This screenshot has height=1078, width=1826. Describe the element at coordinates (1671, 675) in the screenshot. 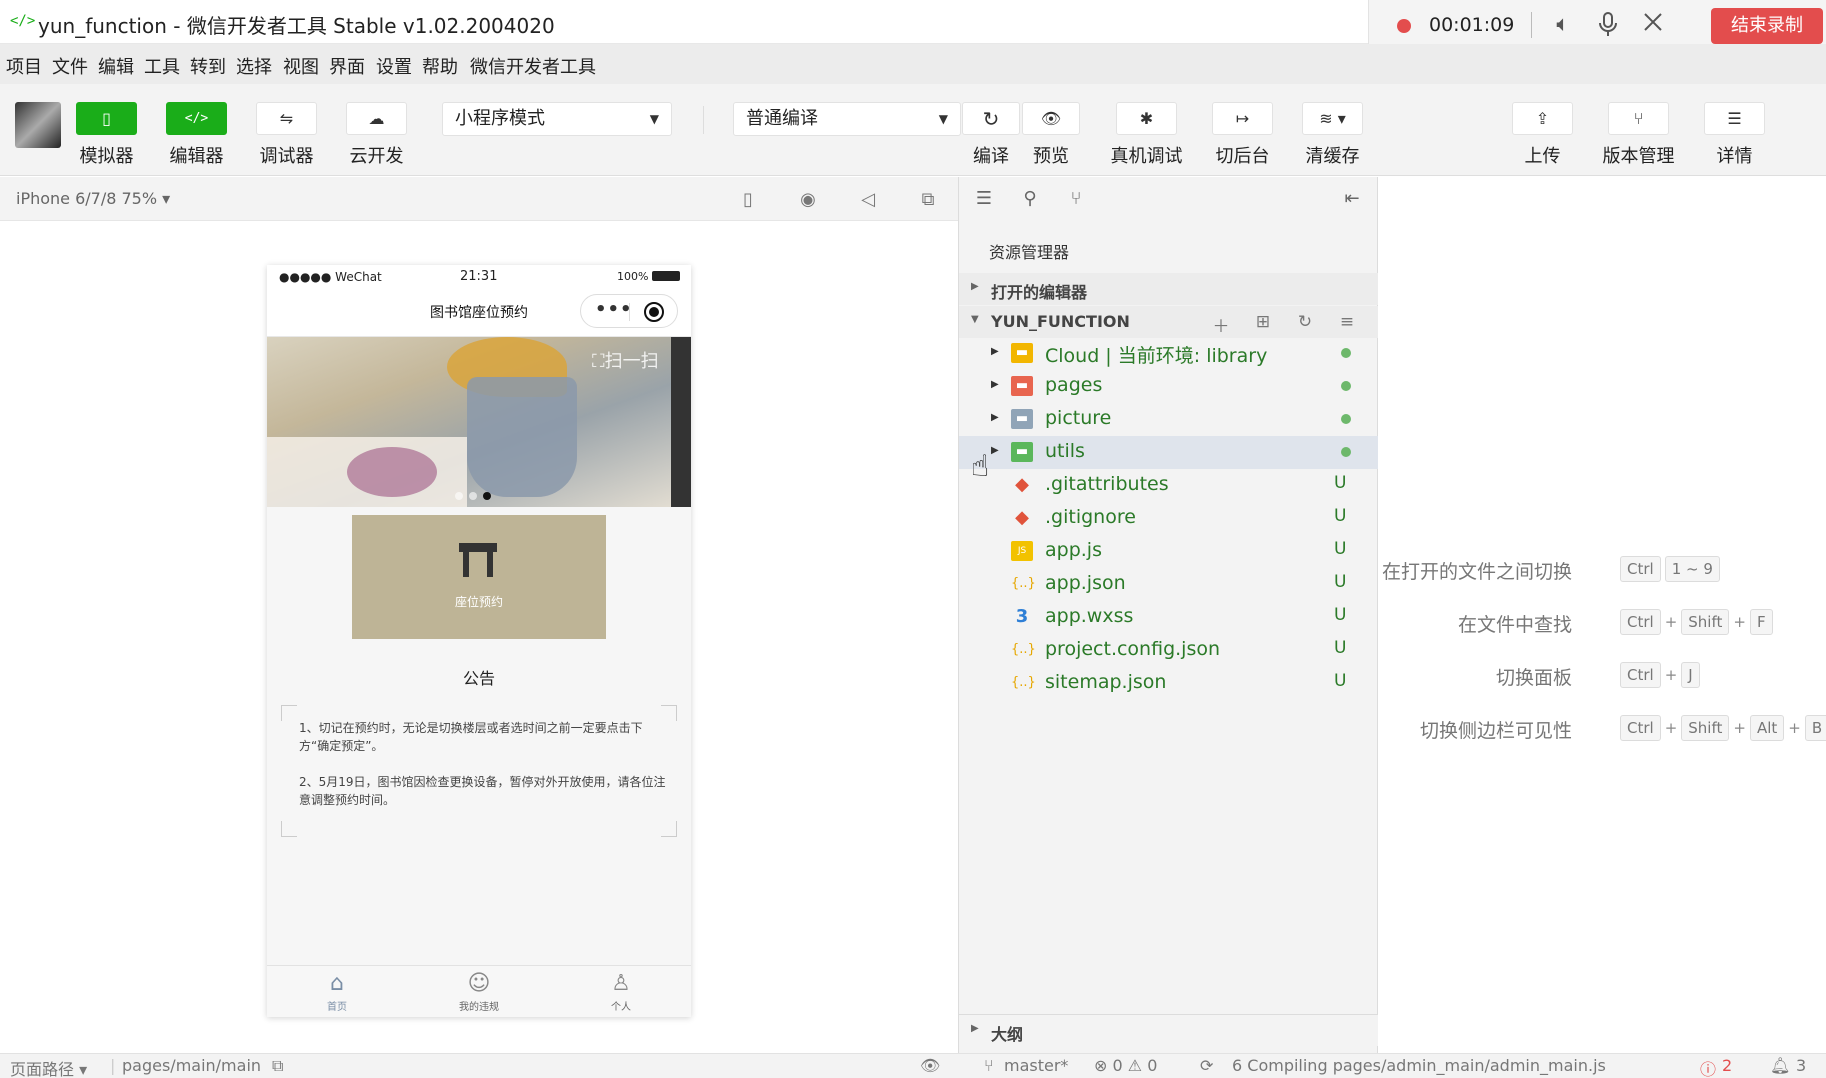

I see `key-plus: +` at that location.